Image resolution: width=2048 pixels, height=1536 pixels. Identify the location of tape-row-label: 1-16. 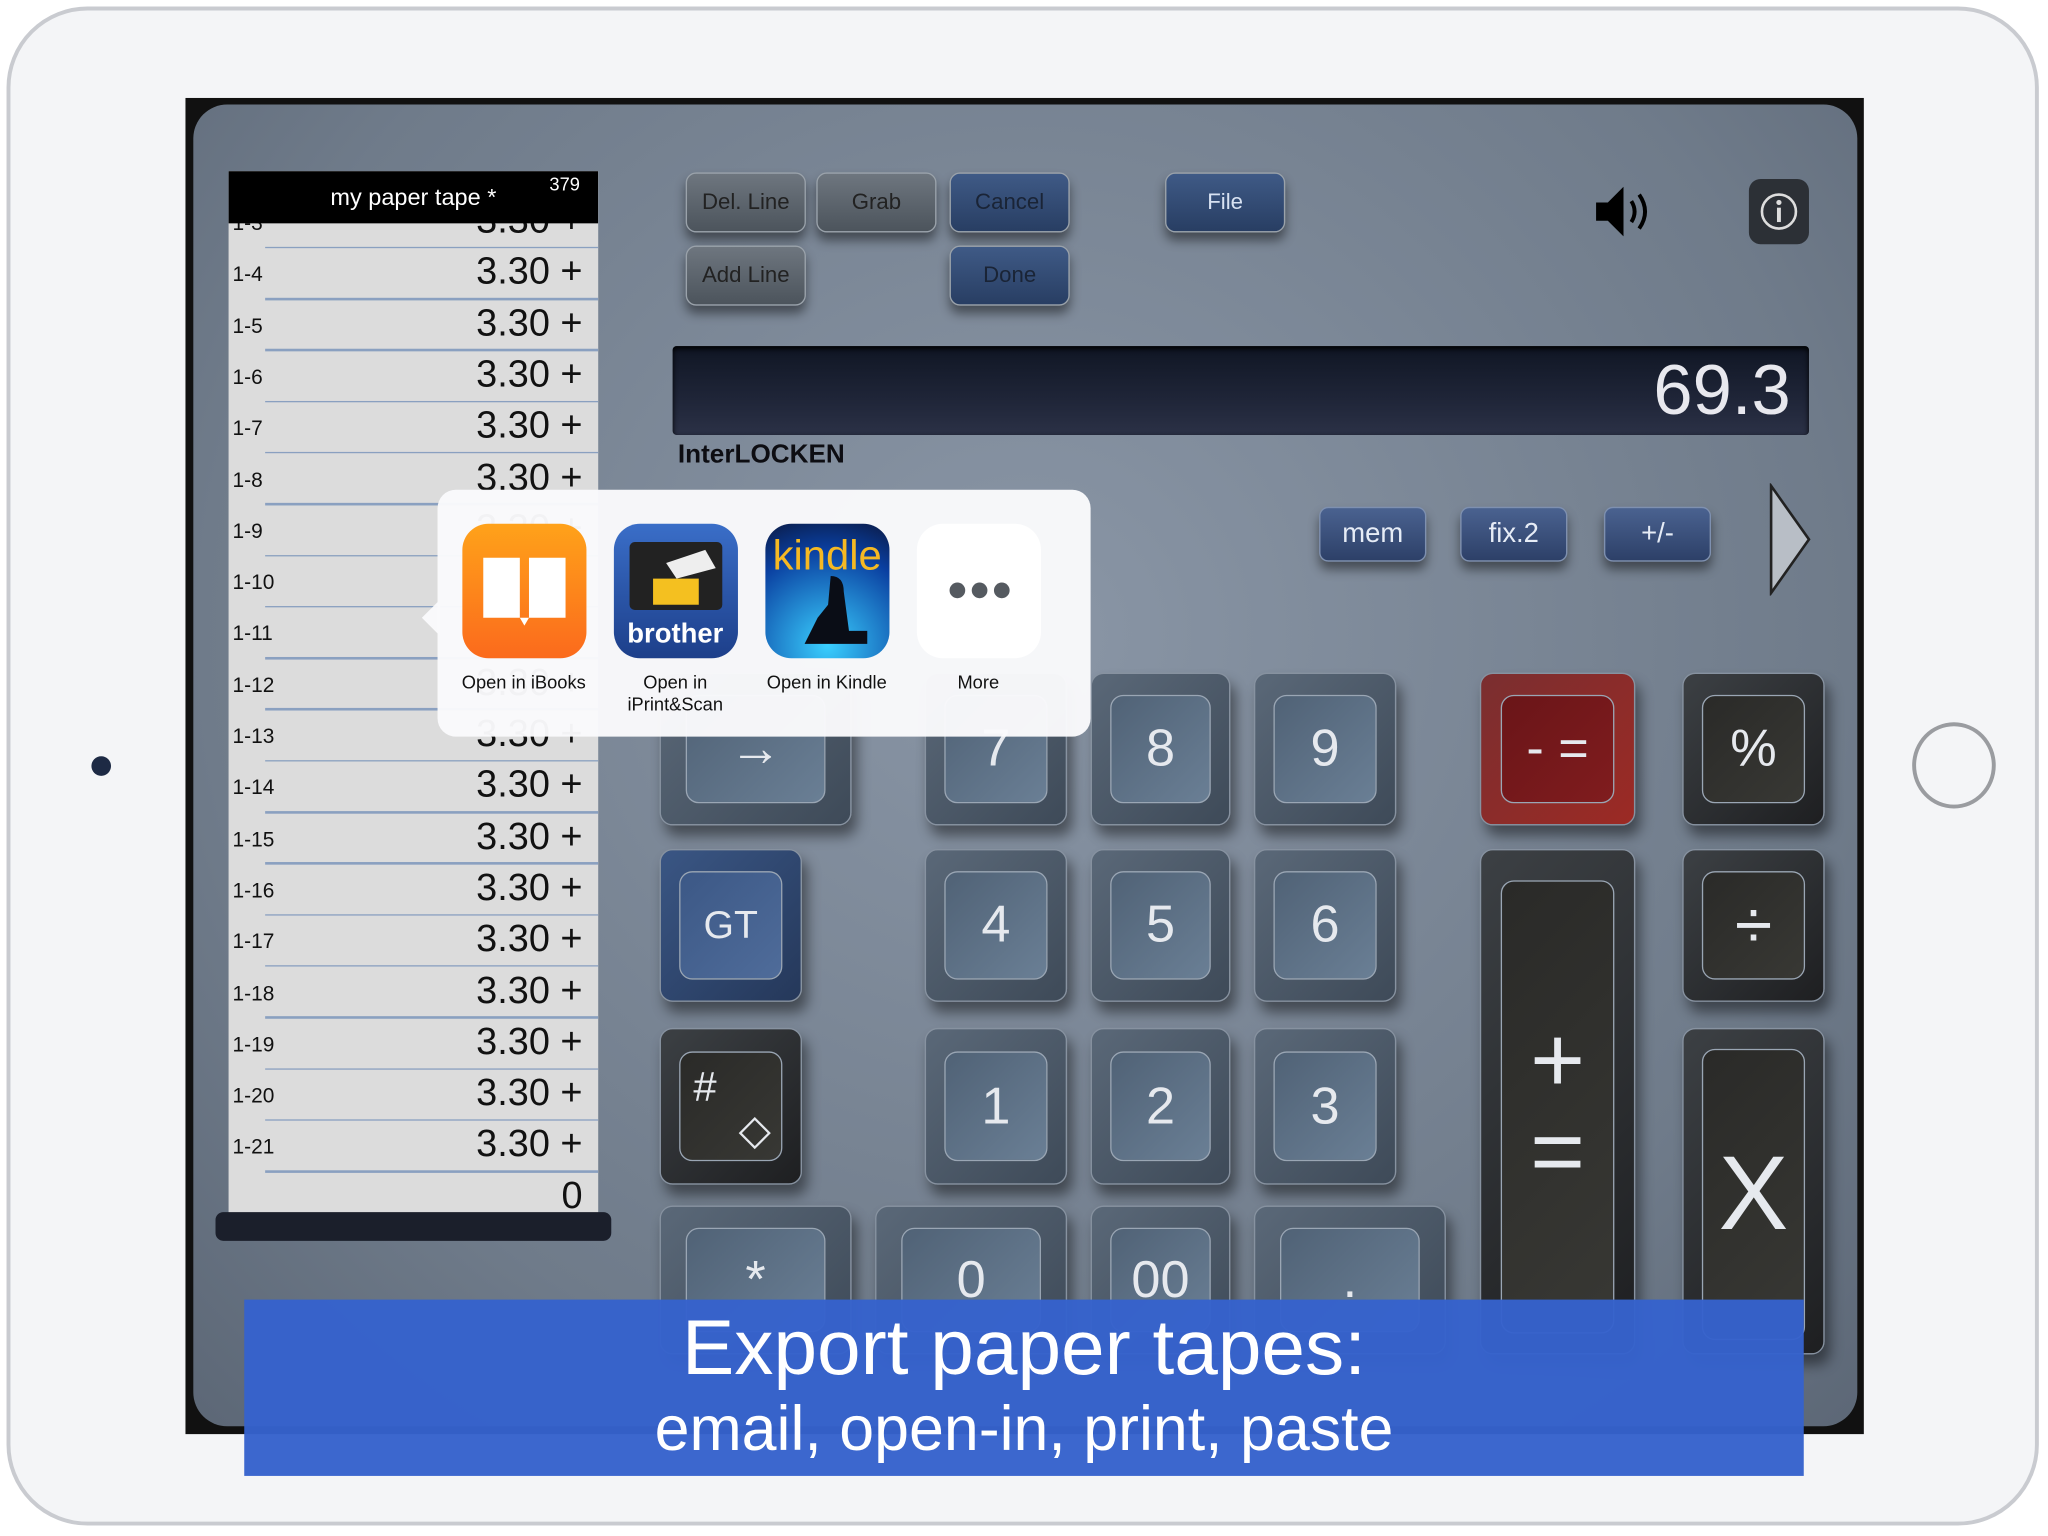
(253, 891).